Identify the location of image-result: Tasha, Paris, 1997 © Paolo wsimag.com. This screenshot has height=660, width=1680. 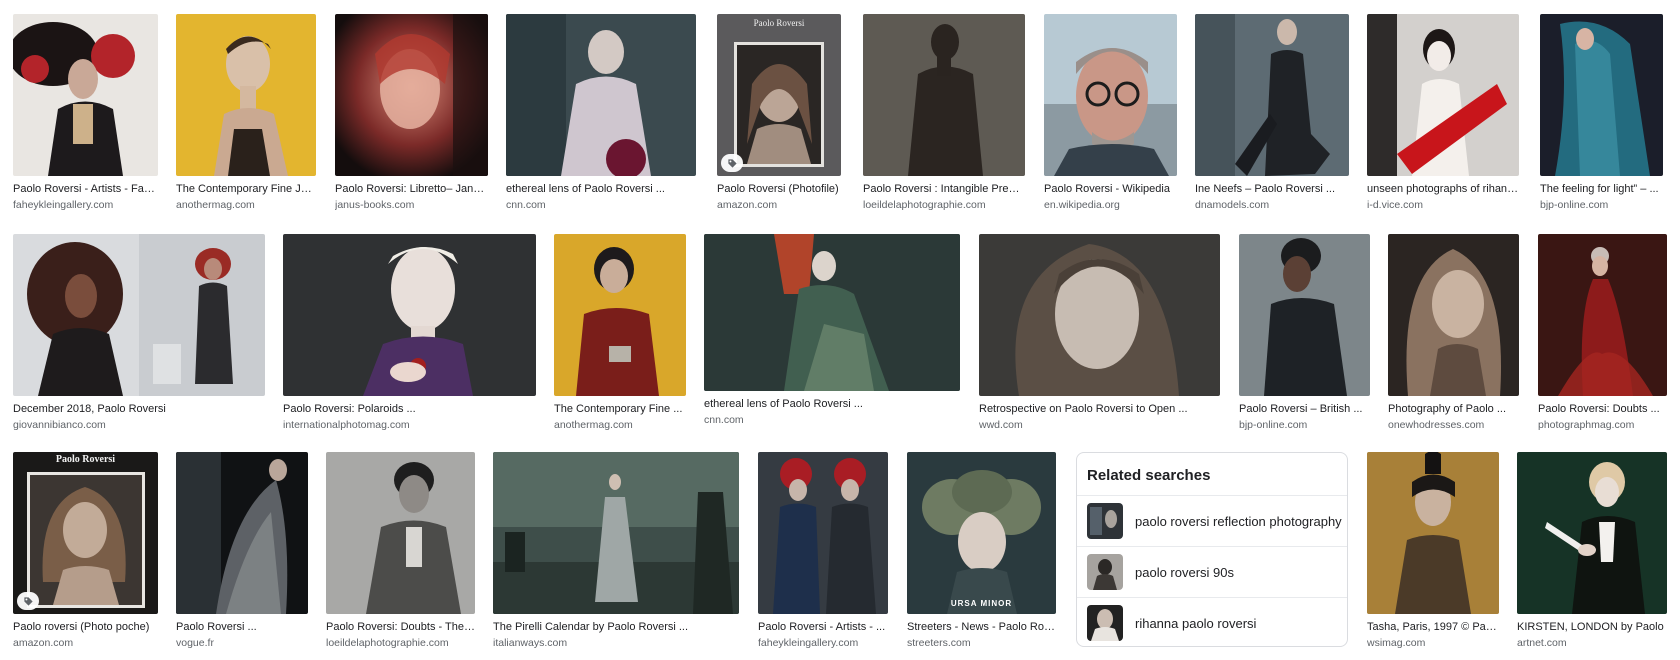
(1433, 551).